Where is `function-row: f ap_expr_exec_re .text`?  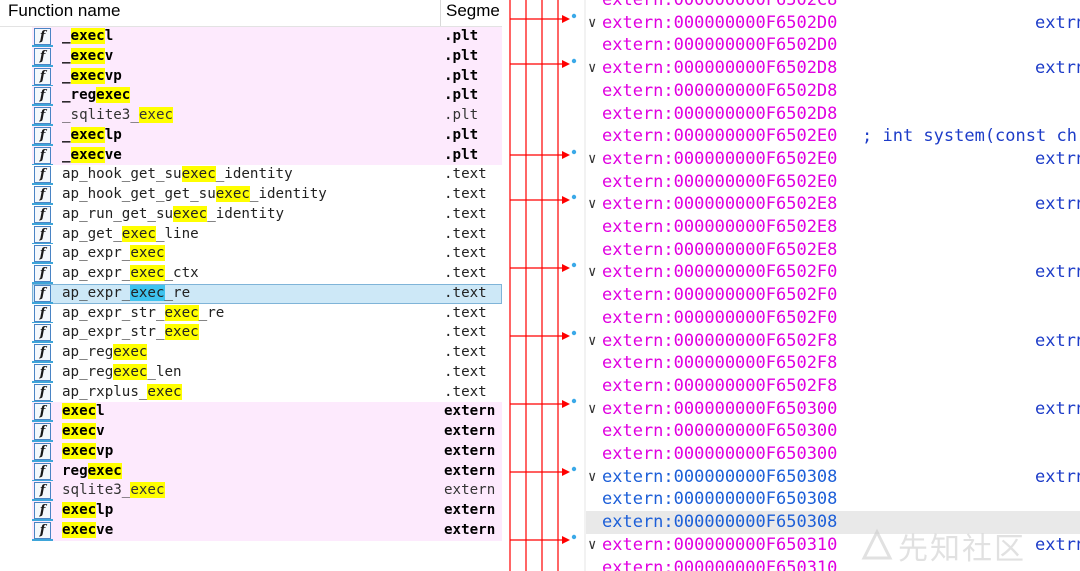 function-row: f ap_expr_exec_re .text is located at coordinates (267, 293).